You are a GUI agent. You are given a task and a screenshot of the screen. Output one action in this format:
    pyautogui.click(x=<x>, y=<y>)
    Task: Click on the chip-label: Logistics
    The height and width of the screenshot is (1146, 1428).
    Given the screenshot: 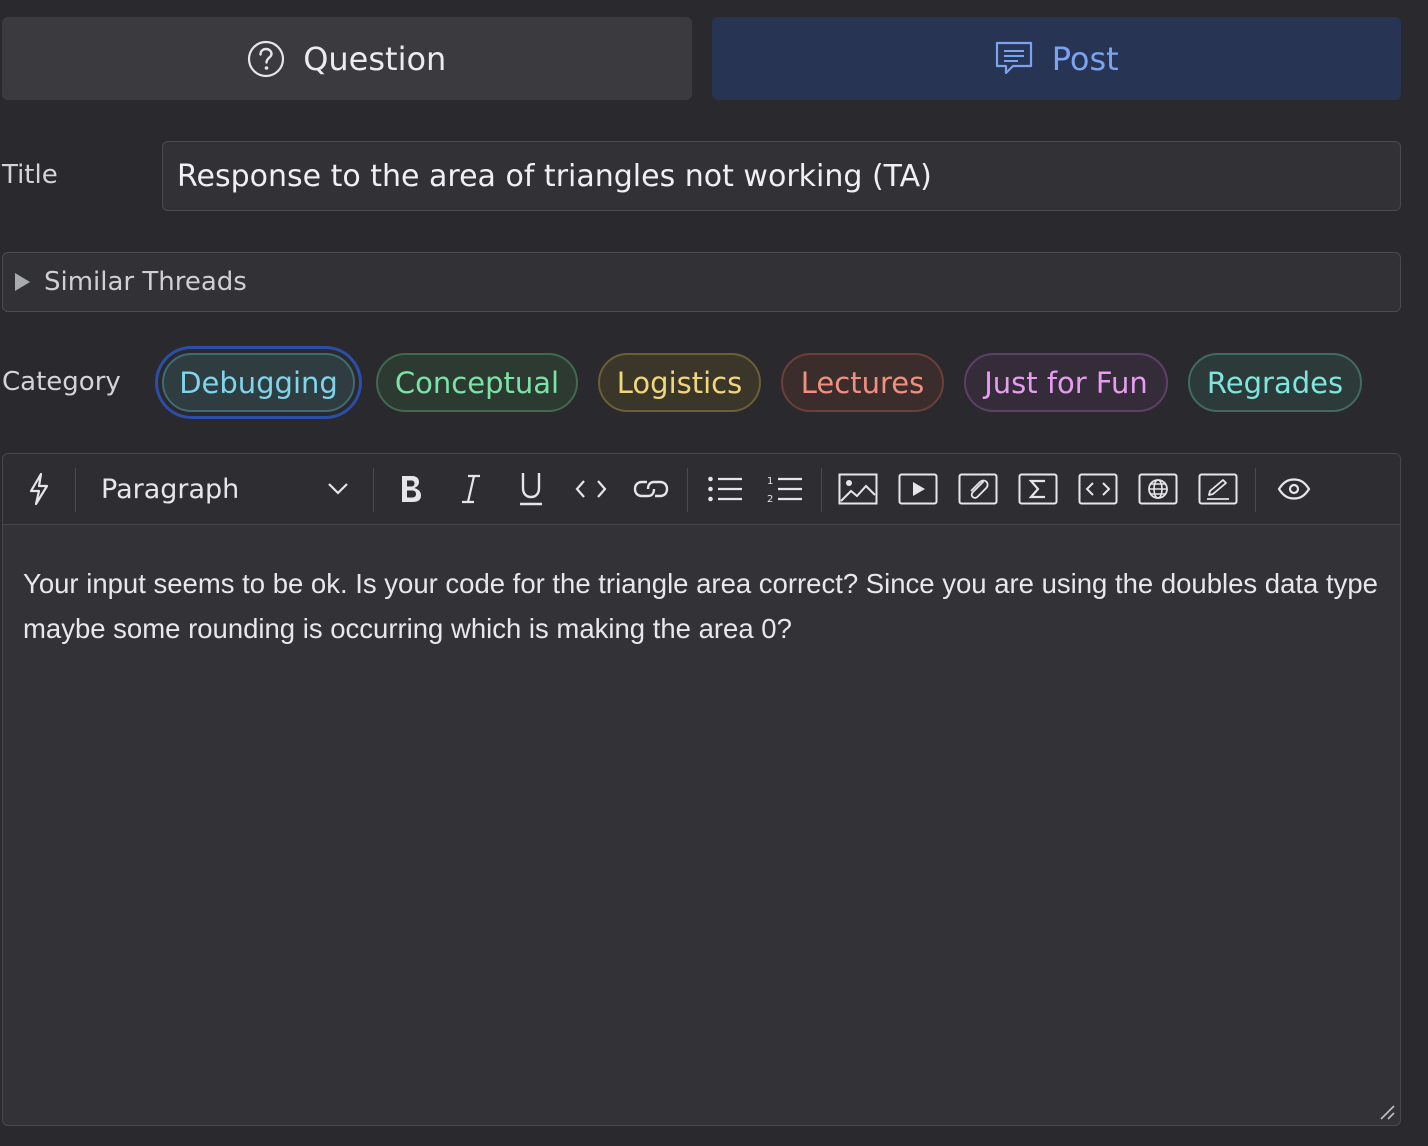 What is the action you would take?
    pyautogui.click(x=679, y=382)
    